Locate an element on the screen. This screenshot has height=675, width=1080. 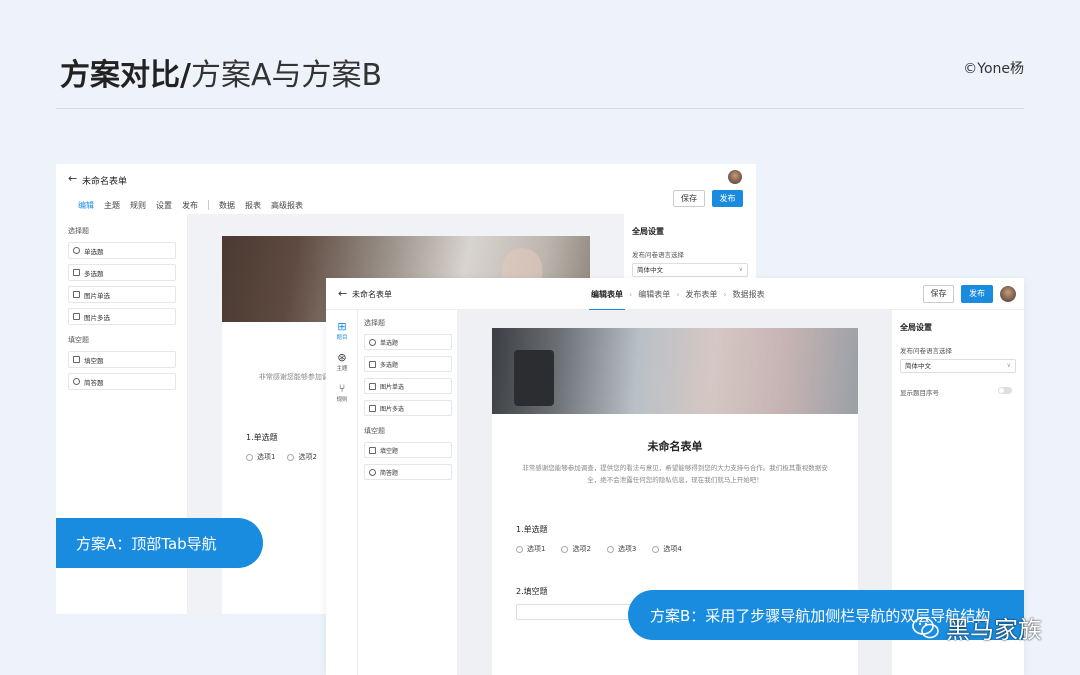
screen-a-header: ← 未命名表单 保存 发布 编辑 主题 规则 设置 发布 数据 报表 高级报表 is located at coordinates (406, 190).